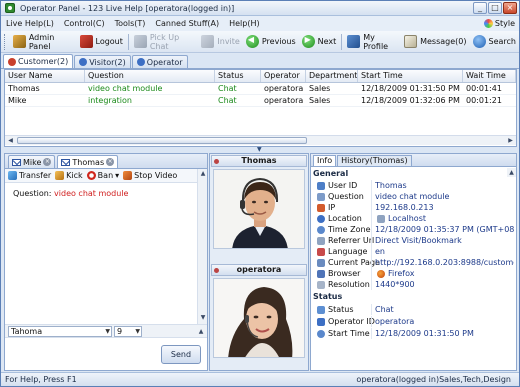 The width and height of the screenshot is (520, 387). I want to click on tab-customer: Customer(2), so click(38, 61).